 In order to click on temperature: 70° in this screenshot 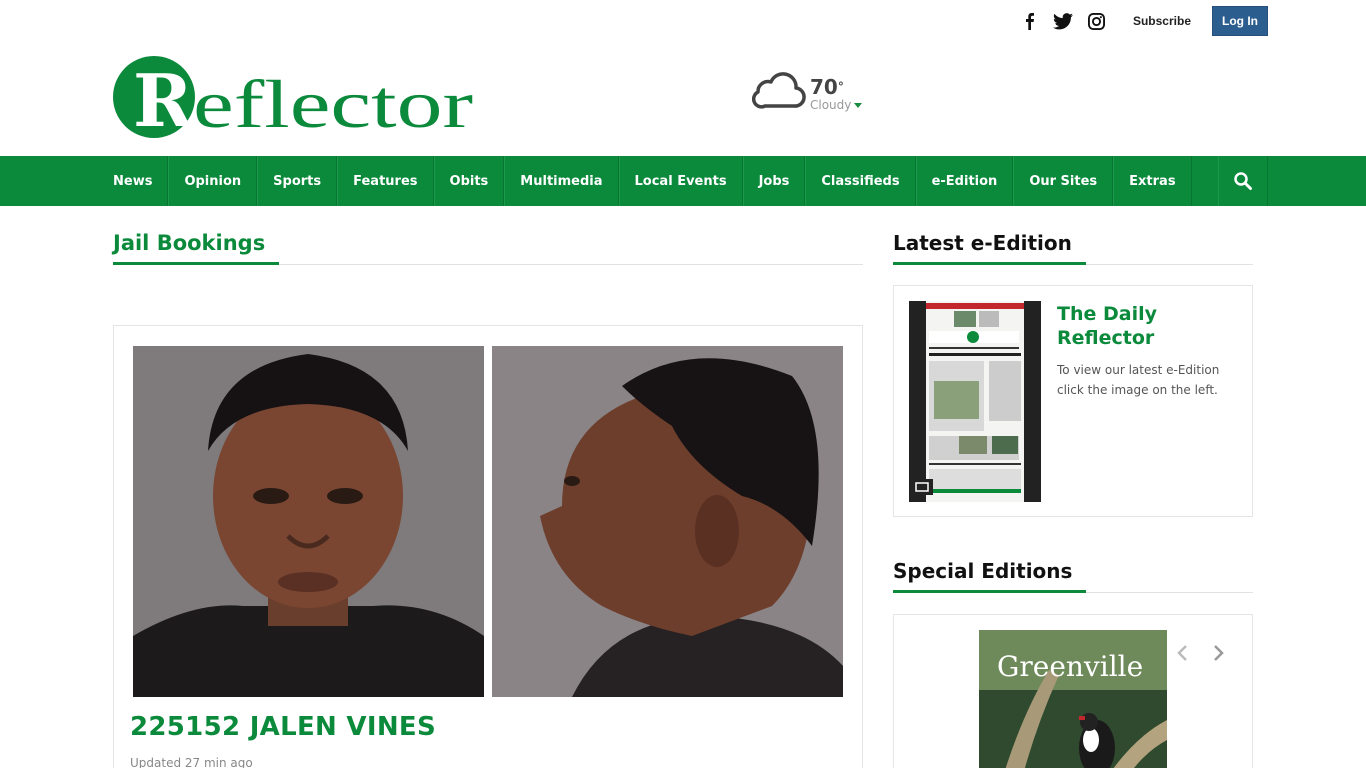, I will do `click(827, 87)`.